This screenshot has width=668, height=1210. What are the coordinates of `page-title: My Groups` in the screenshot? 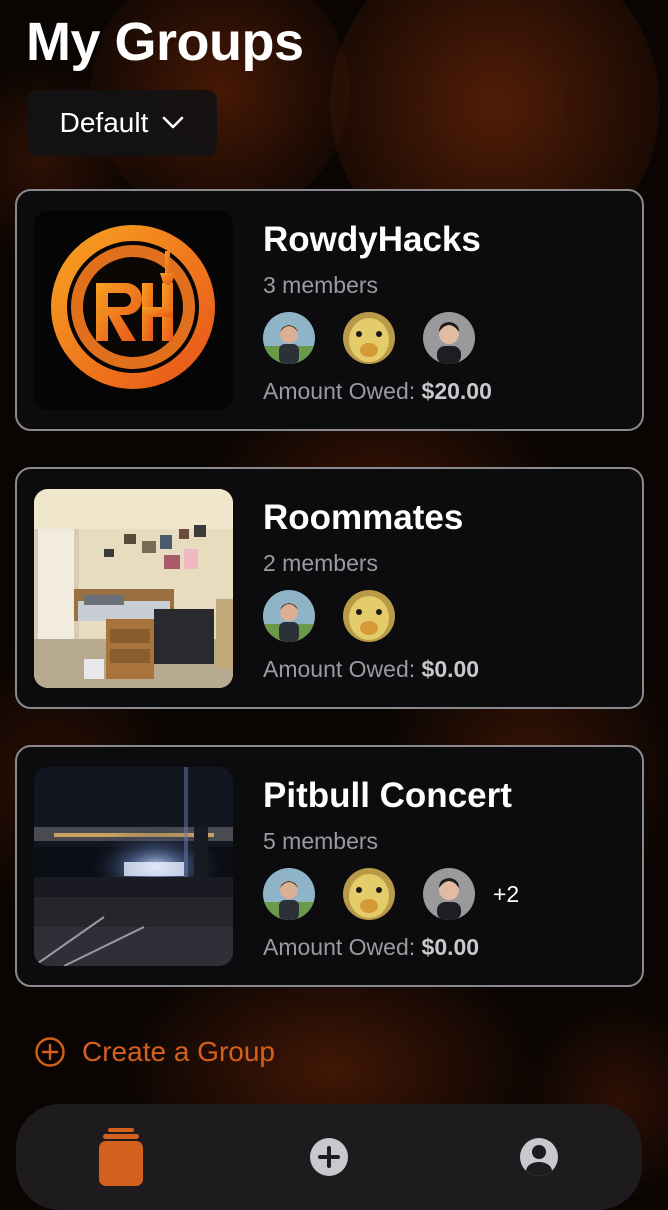 It's located at (165, 42).